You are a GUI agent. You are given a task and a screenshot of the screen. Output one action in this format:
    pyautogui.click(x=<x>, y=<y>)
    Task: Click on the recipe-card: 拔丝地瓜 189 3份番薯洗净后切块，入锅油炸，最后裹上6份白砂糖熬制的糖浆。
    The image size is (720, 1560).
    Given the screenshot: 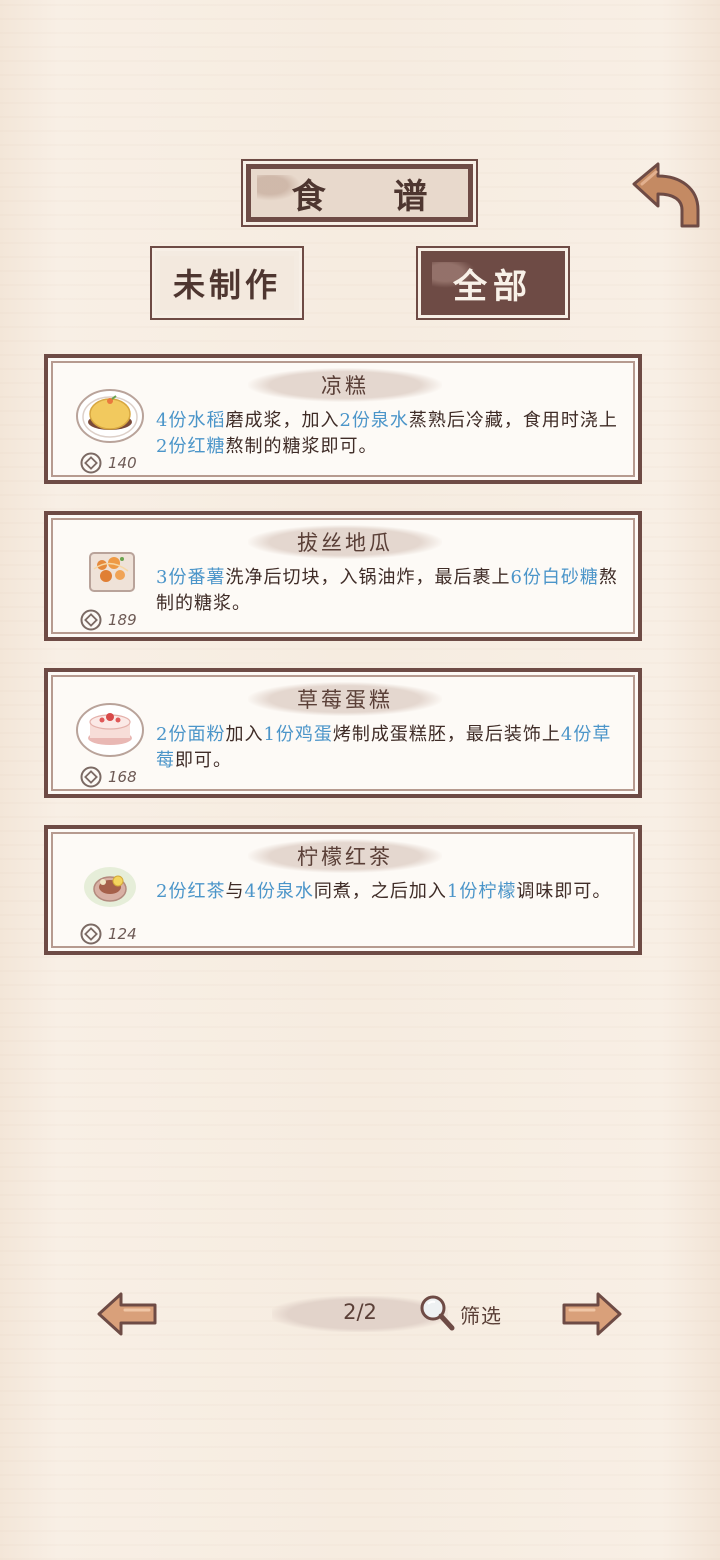 What is the action you would take?
    pyautogui.click(x=343, y=576)
    